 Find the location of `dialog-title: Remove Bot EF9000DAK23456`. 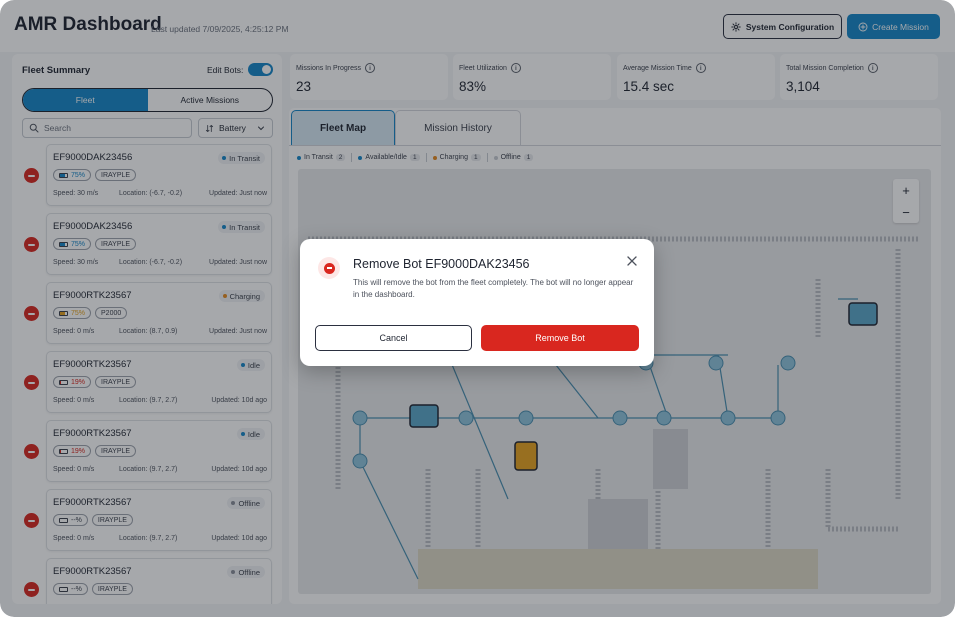

dialog-title: Remove Bot EF9000DAK23456 is located at coordinates (441, 264).